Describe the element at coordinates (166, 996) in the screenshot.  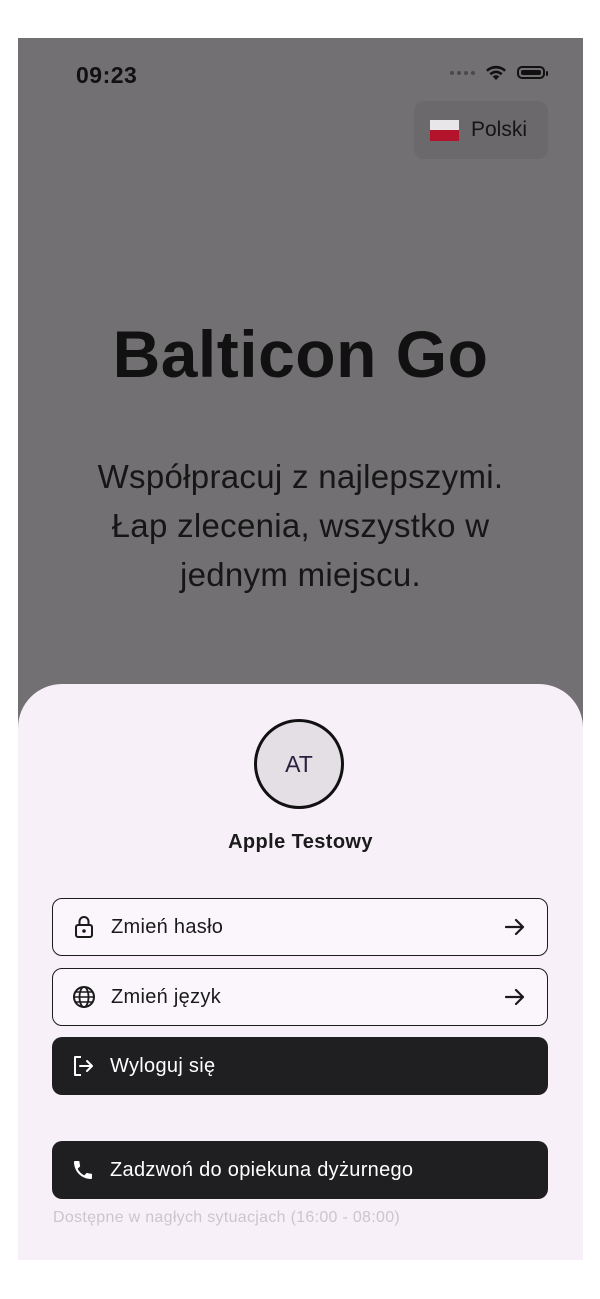
I see `change-language-label: Zmień język` at that location.